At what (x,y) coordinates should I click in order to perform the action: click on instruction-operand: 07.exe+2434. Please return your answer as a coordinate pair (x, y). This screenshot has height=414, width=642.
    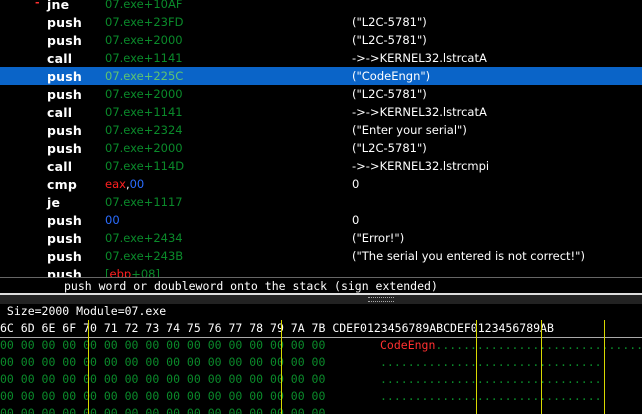
    Looking at the image, I should click on (144, 238).